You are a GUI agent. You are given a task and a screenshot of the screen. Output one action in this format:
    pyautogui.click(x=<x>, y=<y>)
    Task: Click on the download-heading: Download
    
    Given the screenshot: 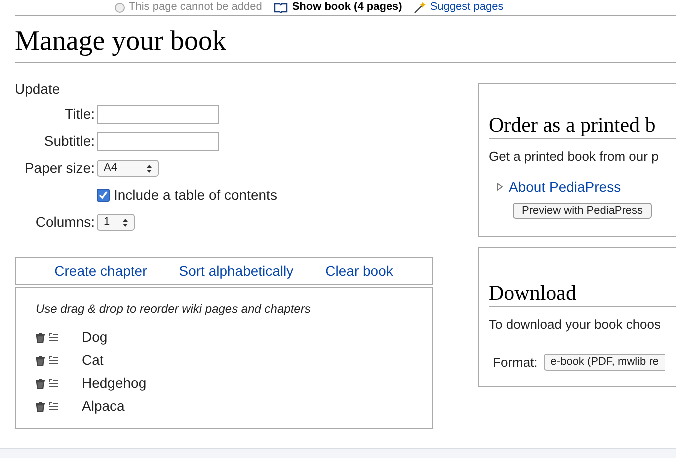 What is the action you would take?
    pyautogui.click(x=582, y=293)
    